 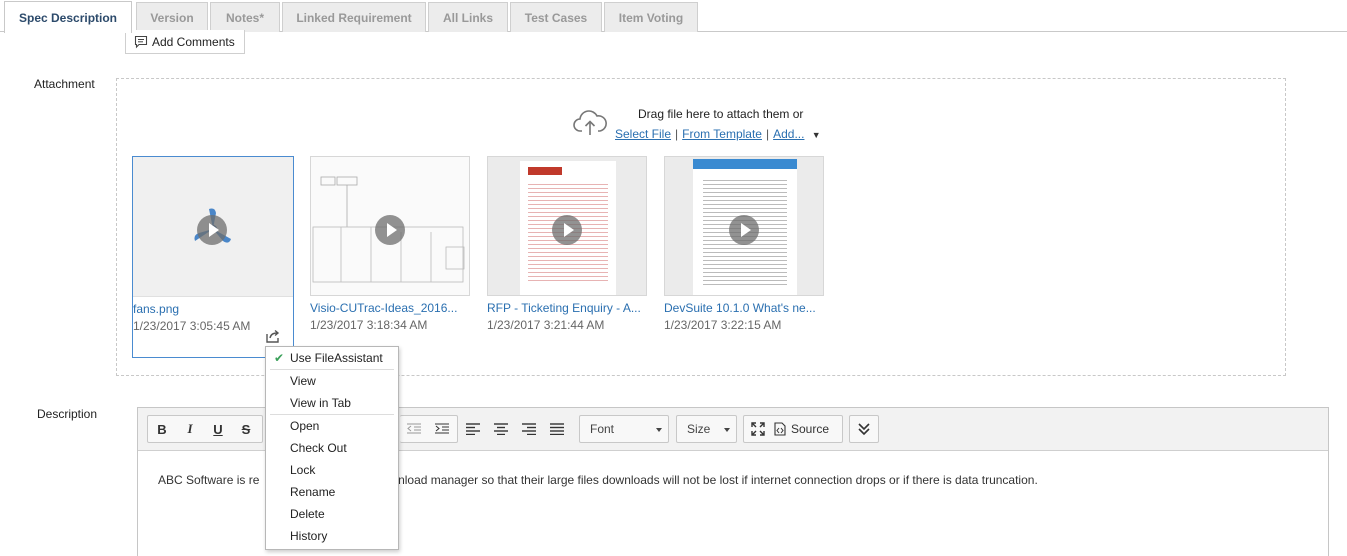 What do you see at coordinates (810, 429) in the screenshot?
I see `source-label: Source` at bounding box center [810, 429].